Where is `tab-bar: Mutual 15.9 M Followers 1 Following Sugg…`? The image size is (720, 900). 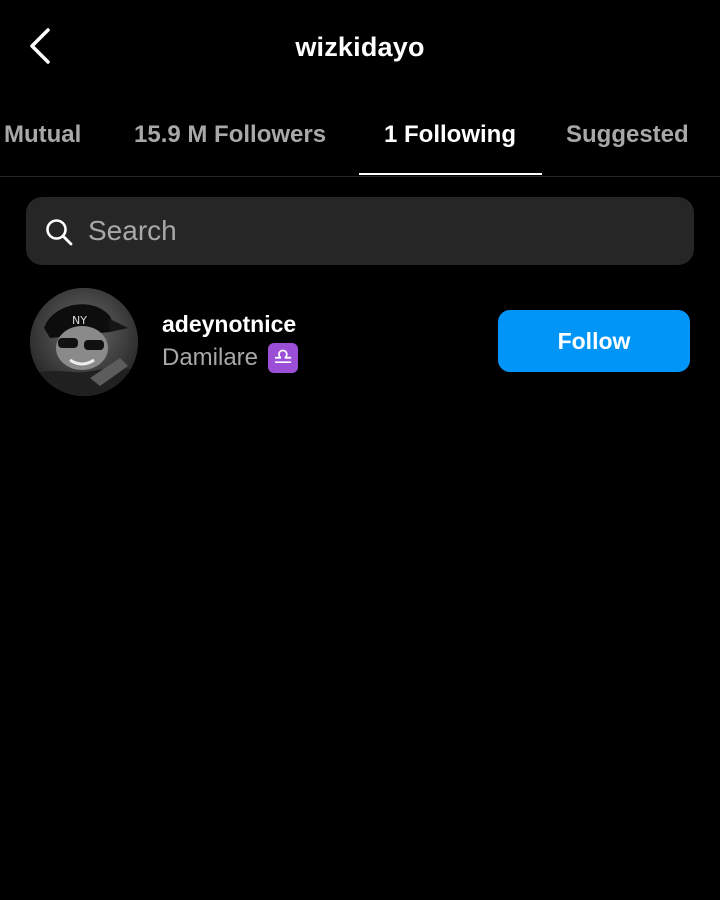 tab-bar: Mutual 15.9 M Followers 1 Following Sugg… is located at coordinates (360, 138).